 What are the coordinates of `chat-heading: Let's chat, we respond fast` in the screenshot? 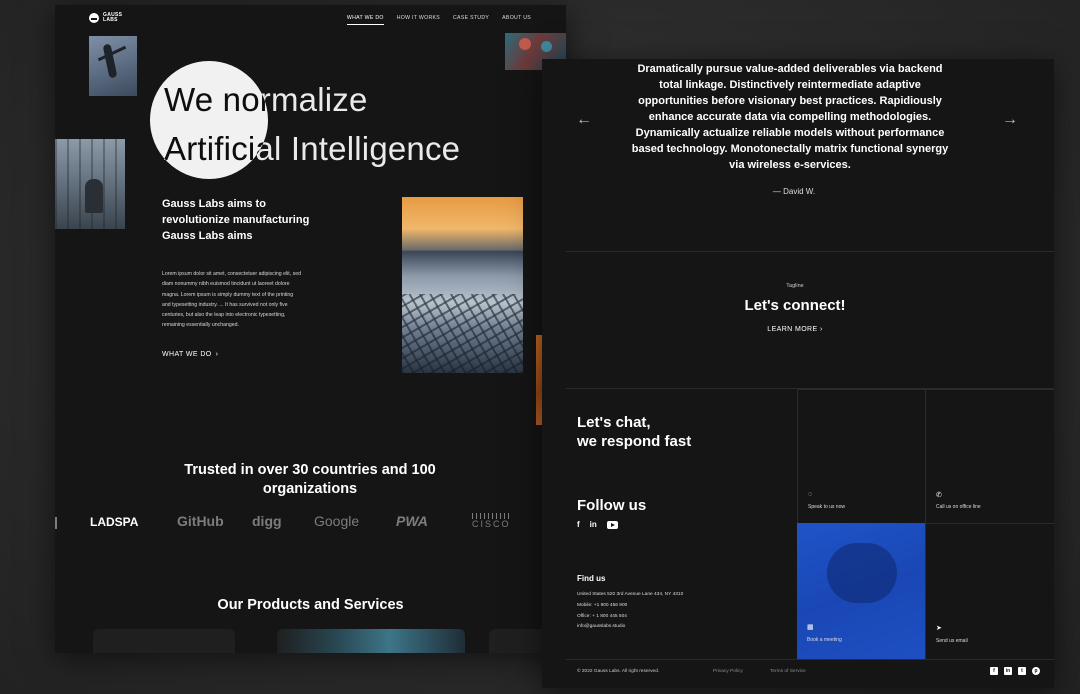 It's located at (634, 432).